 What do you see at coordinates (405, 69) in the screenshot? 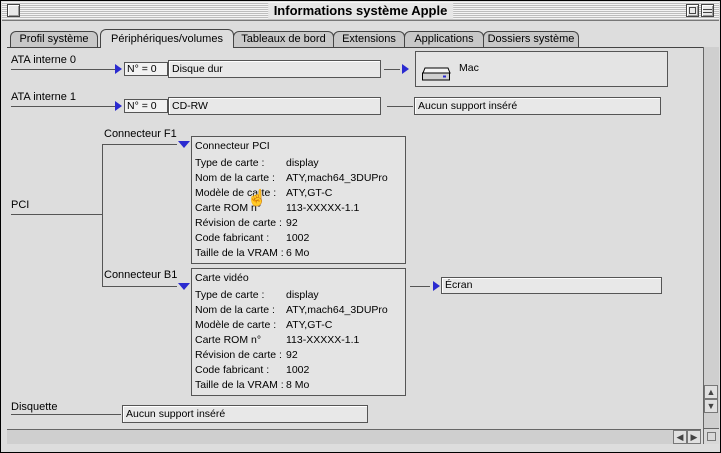
I see `ata0-volume-disclosure-icon` at bounding box center [405, 69].